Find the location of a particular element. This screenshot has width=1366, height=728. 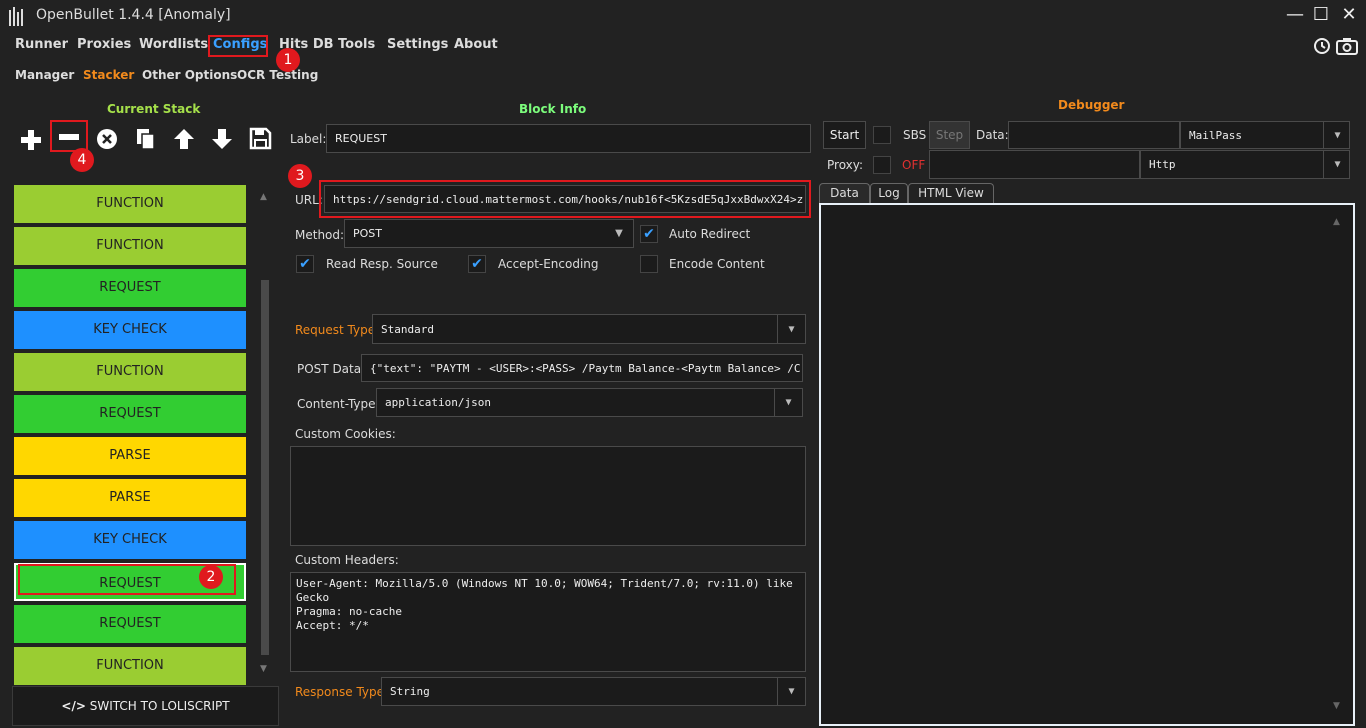

output-scroll-down-icon: ▼ is located at coordinates (1336, 706).